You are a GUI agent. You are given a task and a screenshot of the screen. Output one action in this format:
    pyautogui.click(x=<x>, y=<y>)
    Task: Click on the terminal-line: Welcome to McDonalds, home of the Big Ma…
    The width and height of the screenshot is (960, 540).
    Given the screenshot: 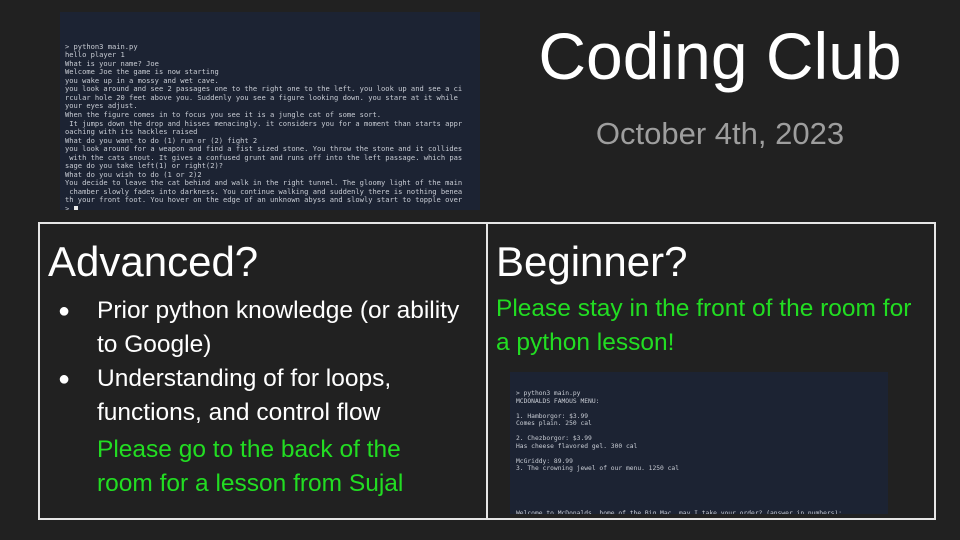 What is the action you would take?
    pyautogui.click(x=679, y=512)
    